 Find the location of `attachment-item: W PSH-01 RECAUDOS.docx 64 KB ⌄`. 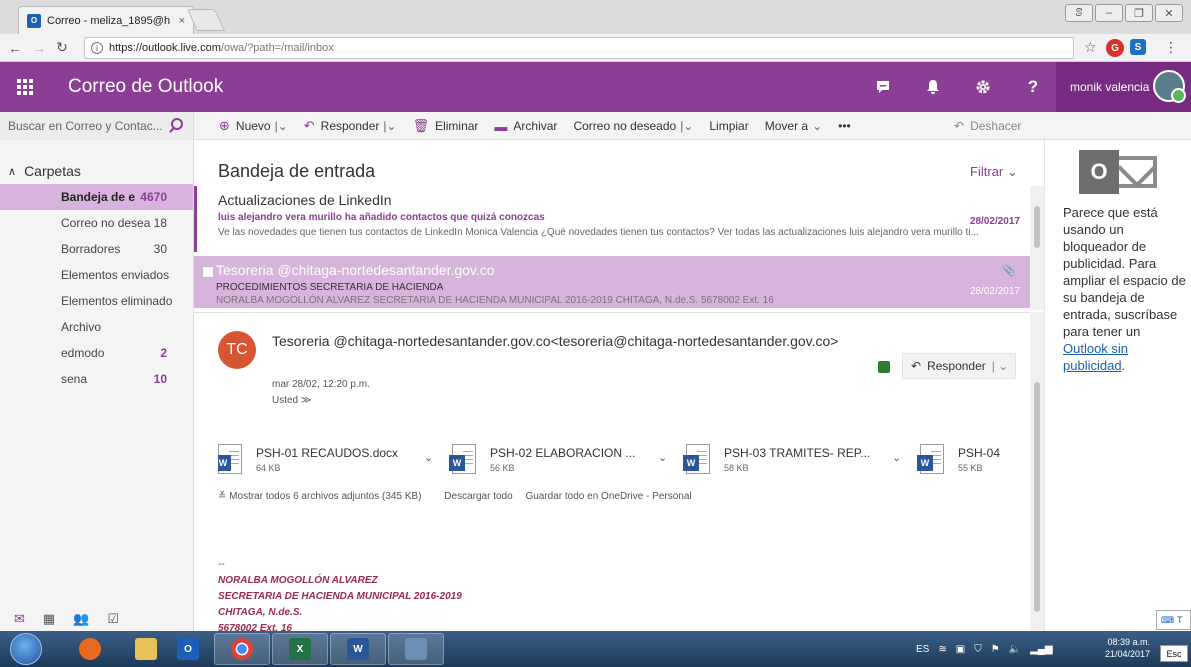

attachment-item: W PSH-01 RECAUDOS.docx 64 KB ⌄ is located at coordinates (328, 459).